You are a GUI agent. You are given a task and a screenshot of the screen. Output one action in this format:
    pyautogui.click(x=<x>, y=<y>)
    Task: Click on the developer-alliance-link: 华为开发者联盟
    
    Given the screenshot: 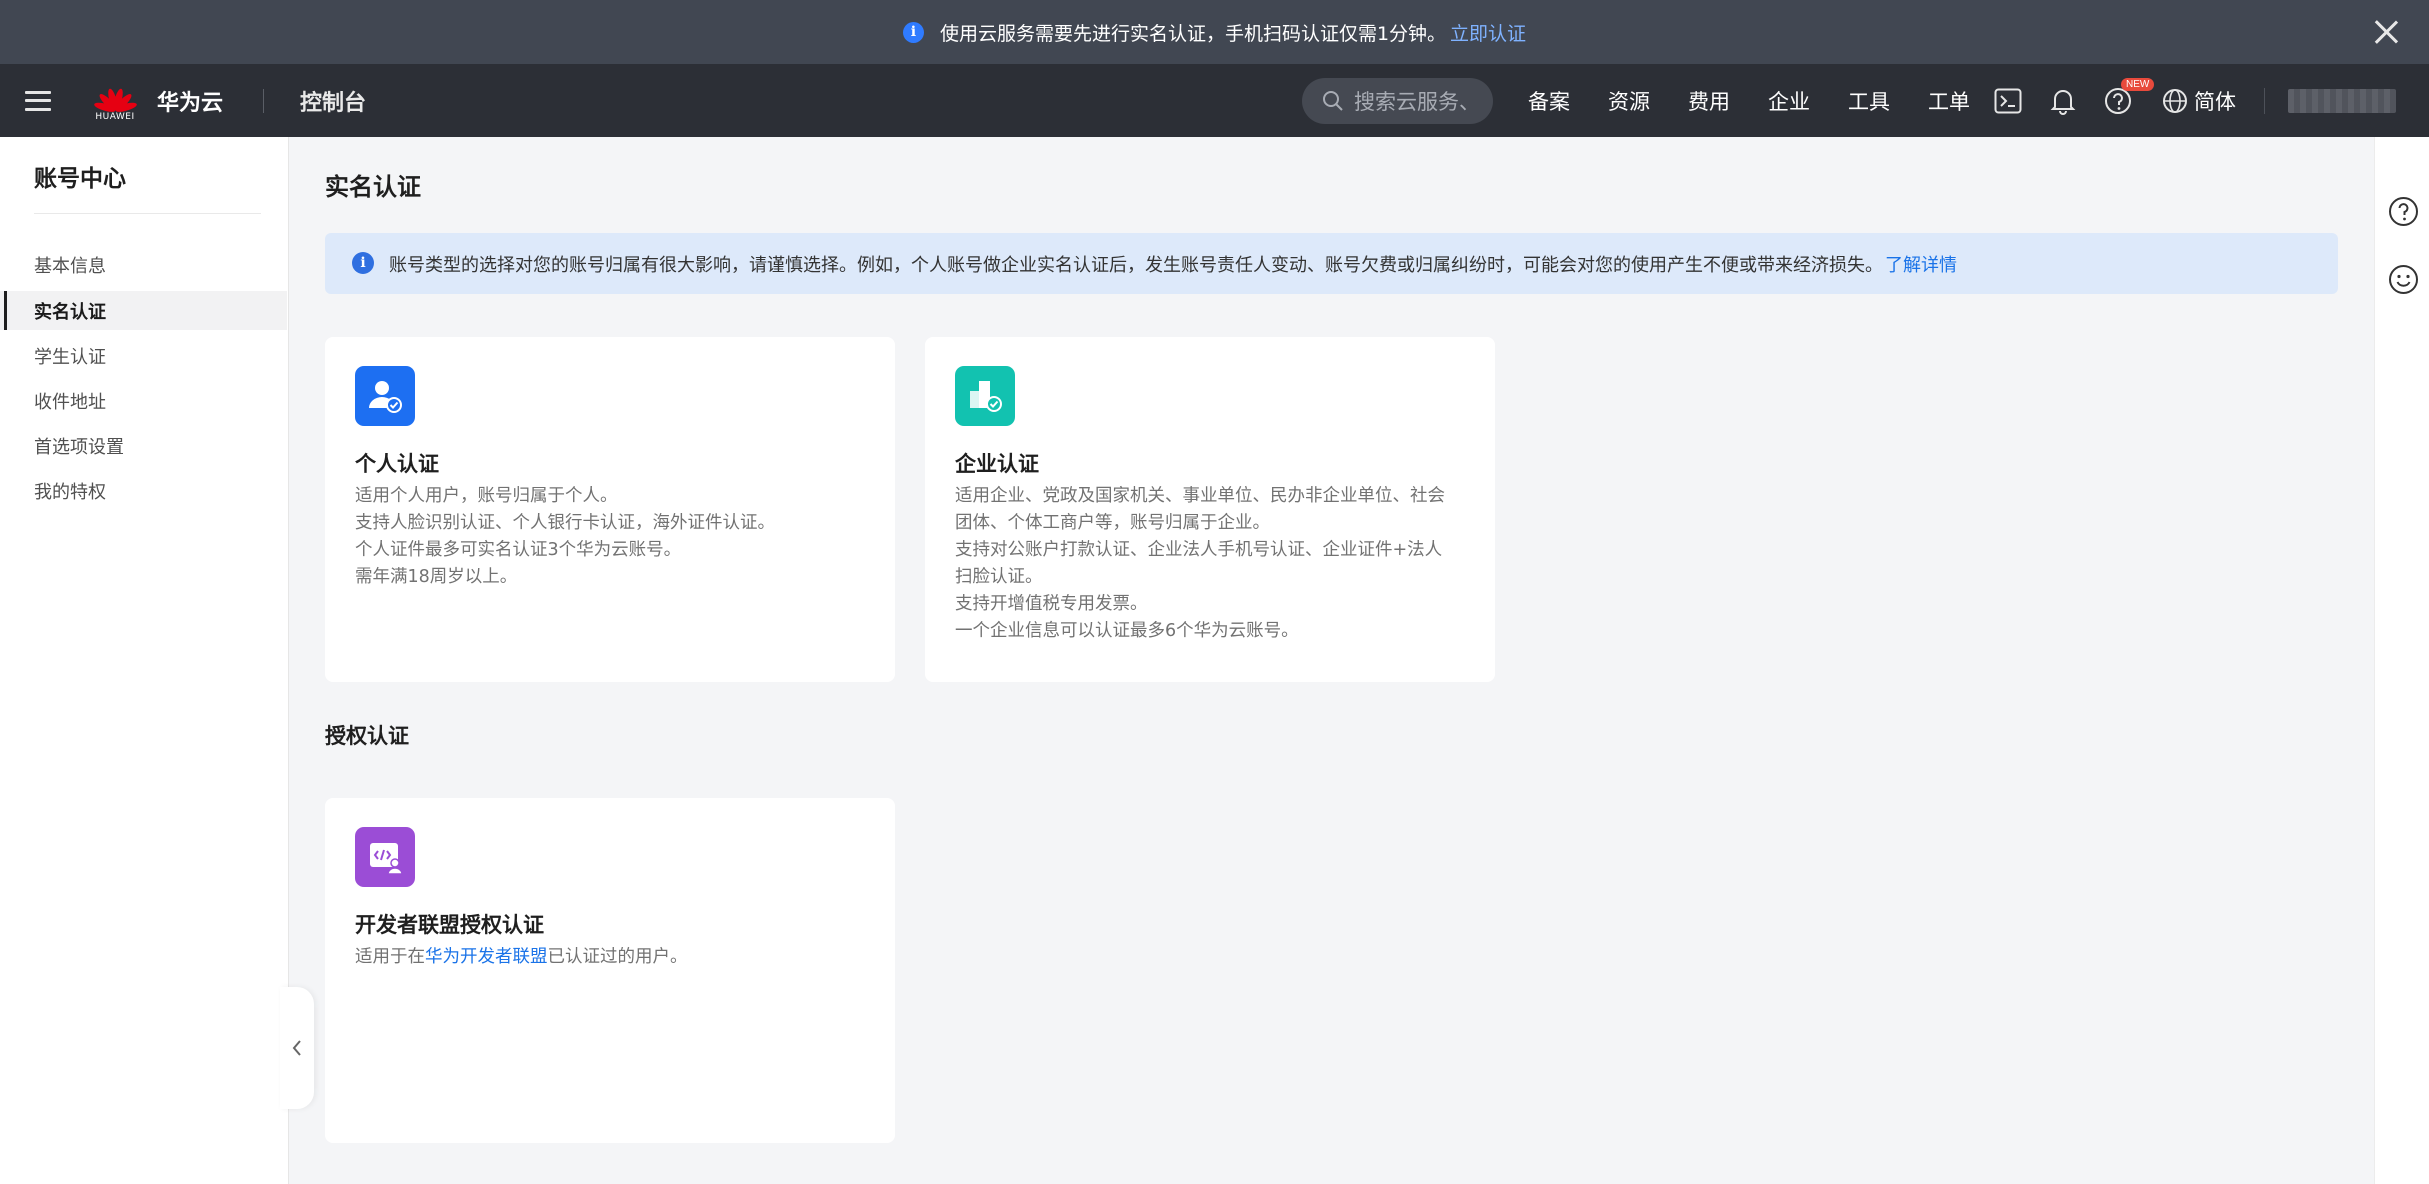 What is the action you would take?
    pyautogui.click(x=486, y=957)
    